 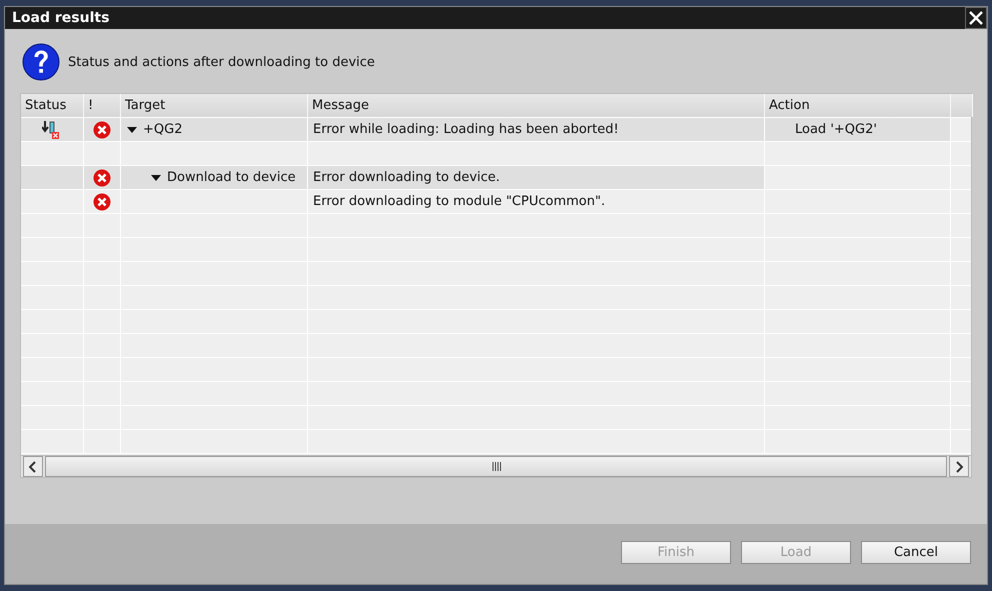 What do you see at coordinates (496, 466) in the screenshot?
I see `grip-icon` at bounding box center [496, 466].